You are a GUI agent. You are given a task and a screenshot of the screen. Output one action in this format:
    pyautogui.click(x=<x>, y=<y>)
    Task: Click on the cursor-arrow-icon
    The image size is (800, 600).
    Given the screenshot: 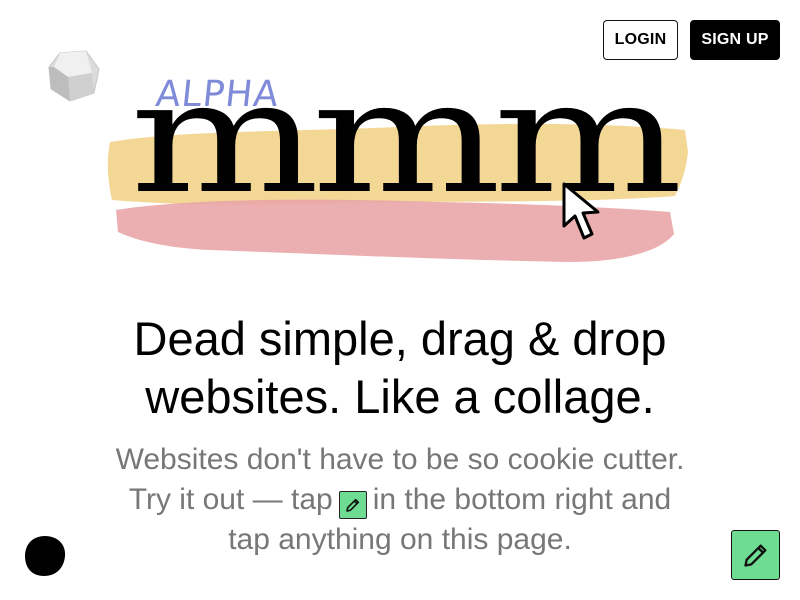 What is the action you would take?
    pyautogui.click(x=581, y=211)
    